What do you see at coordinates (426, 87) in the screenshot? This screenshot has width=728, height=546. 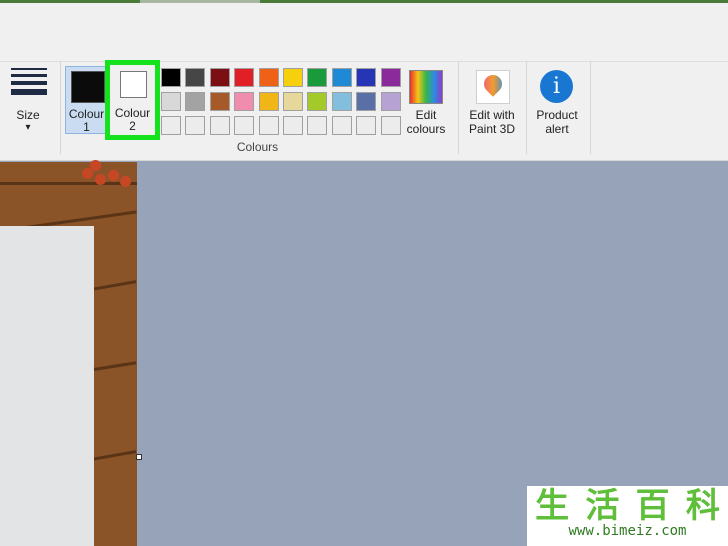 I see `rainbow-icon` at bounding box center [426, 87].